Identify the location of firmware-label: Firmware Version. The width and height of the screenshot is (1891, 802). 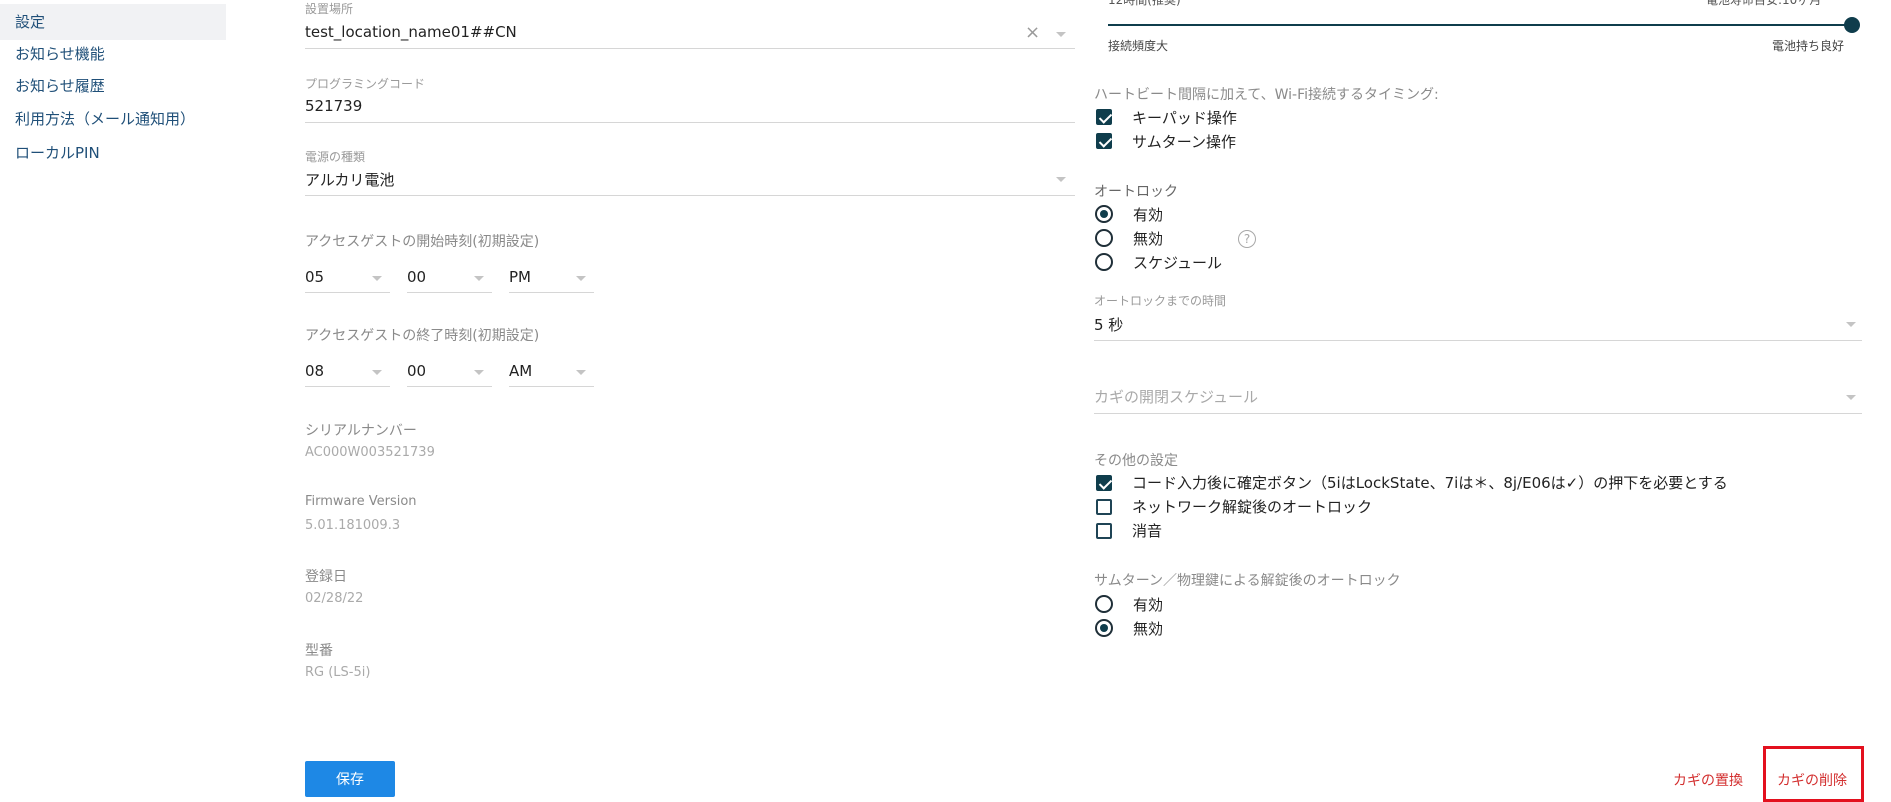
(361, 501).